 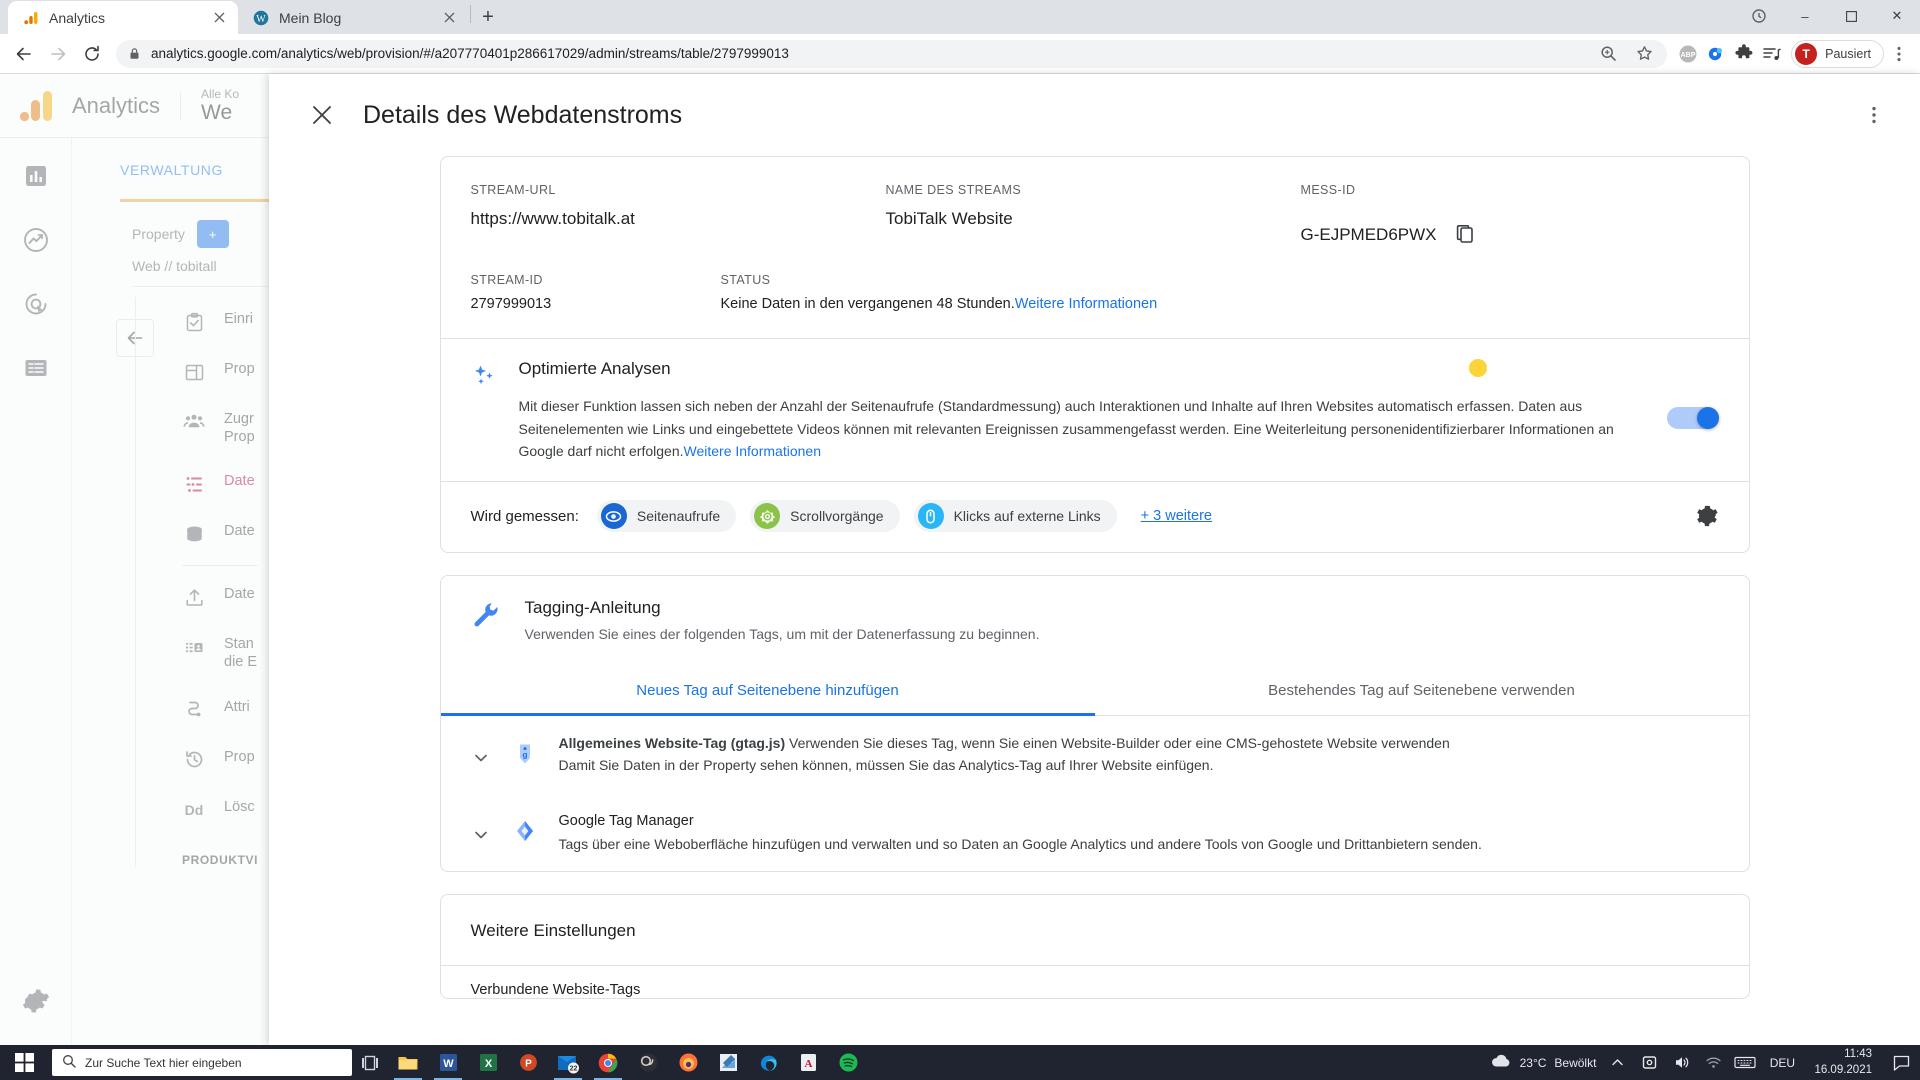 I want to click on wifi-icon, so click(x=1713, y=1063).